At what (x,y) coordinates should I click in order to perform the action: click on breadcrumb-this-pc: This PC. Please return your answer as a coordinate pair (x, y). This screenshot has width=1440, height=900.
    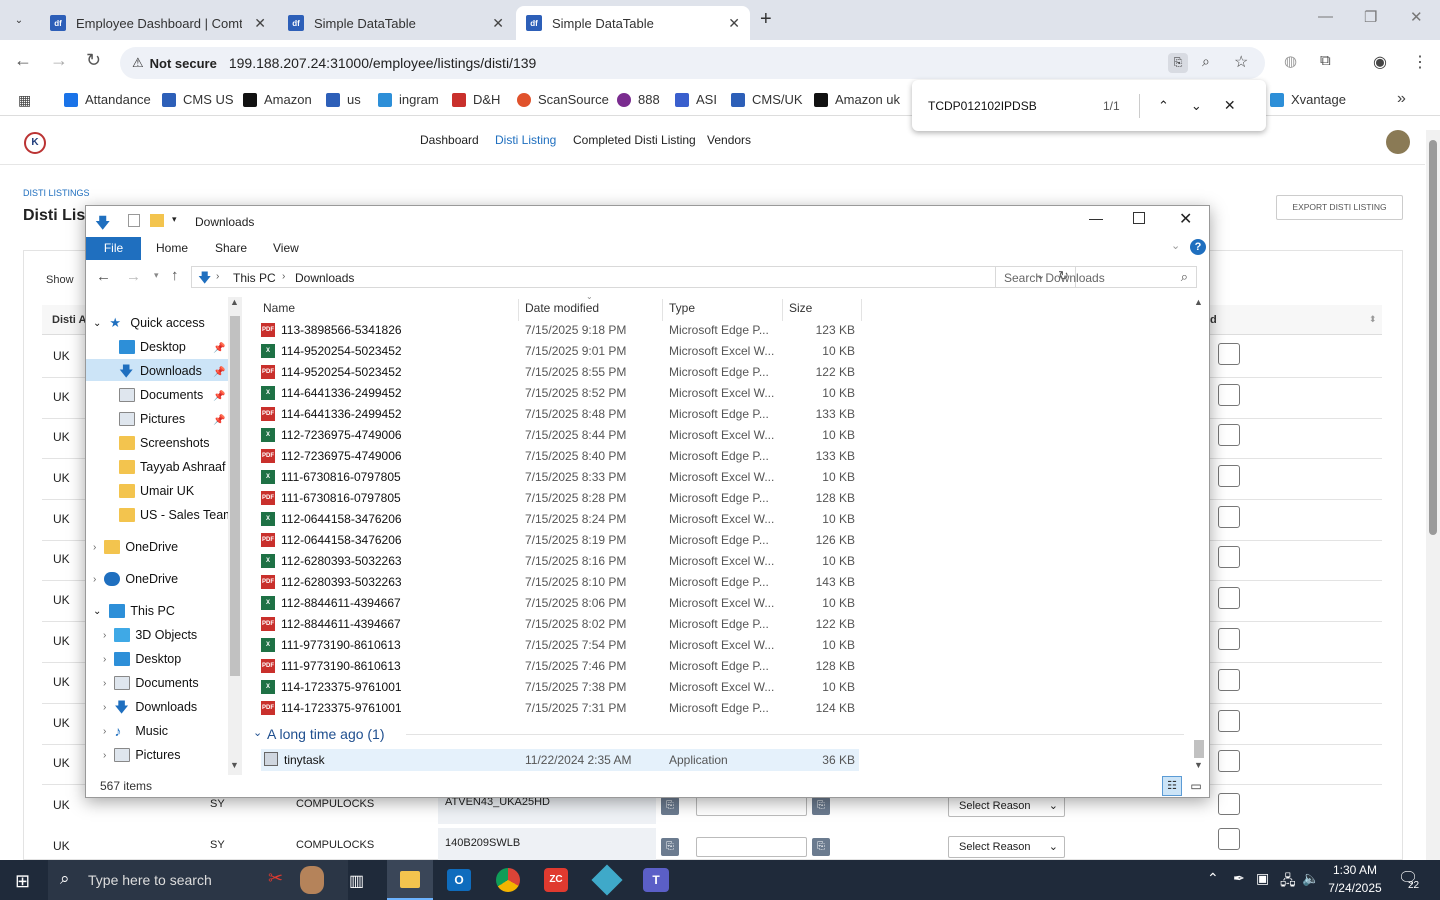
    Looking at the image, I should click on (254, 278).